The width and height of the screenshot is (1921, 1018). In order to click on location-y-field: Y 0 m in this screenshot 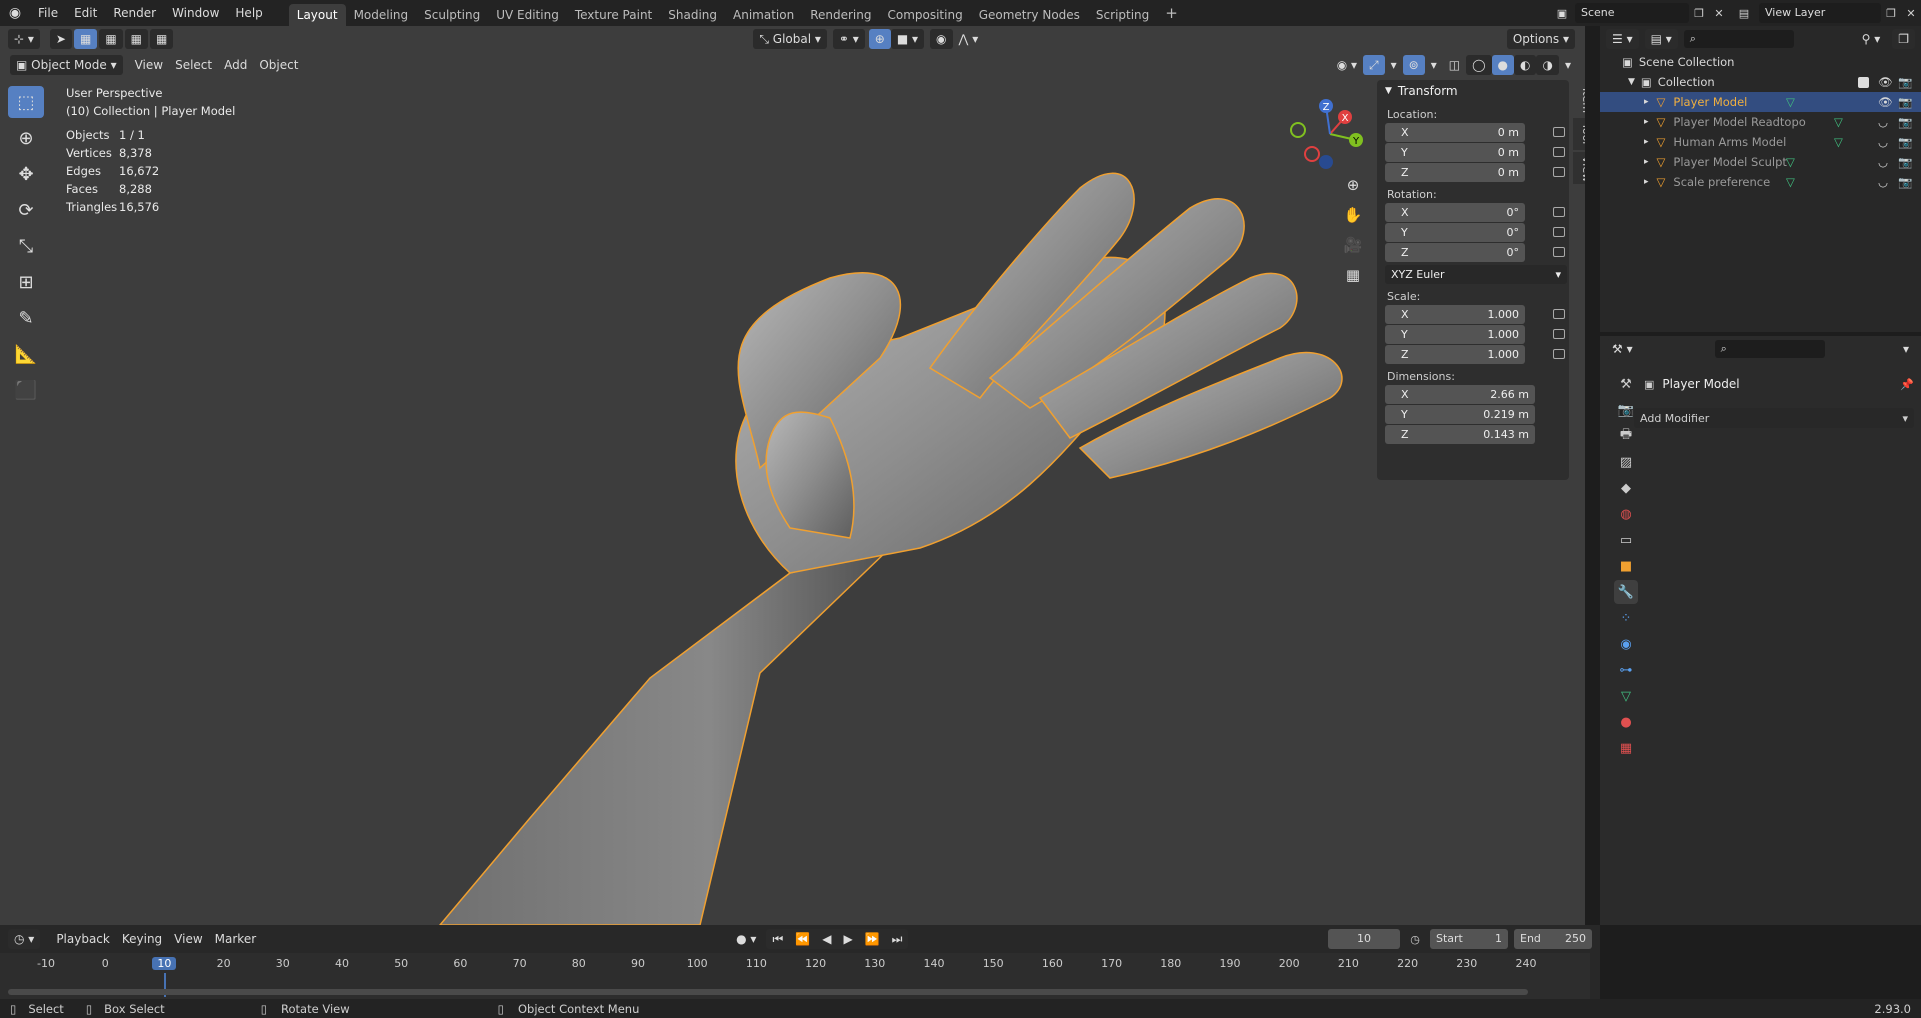, I will do `click(1475, 152)`.